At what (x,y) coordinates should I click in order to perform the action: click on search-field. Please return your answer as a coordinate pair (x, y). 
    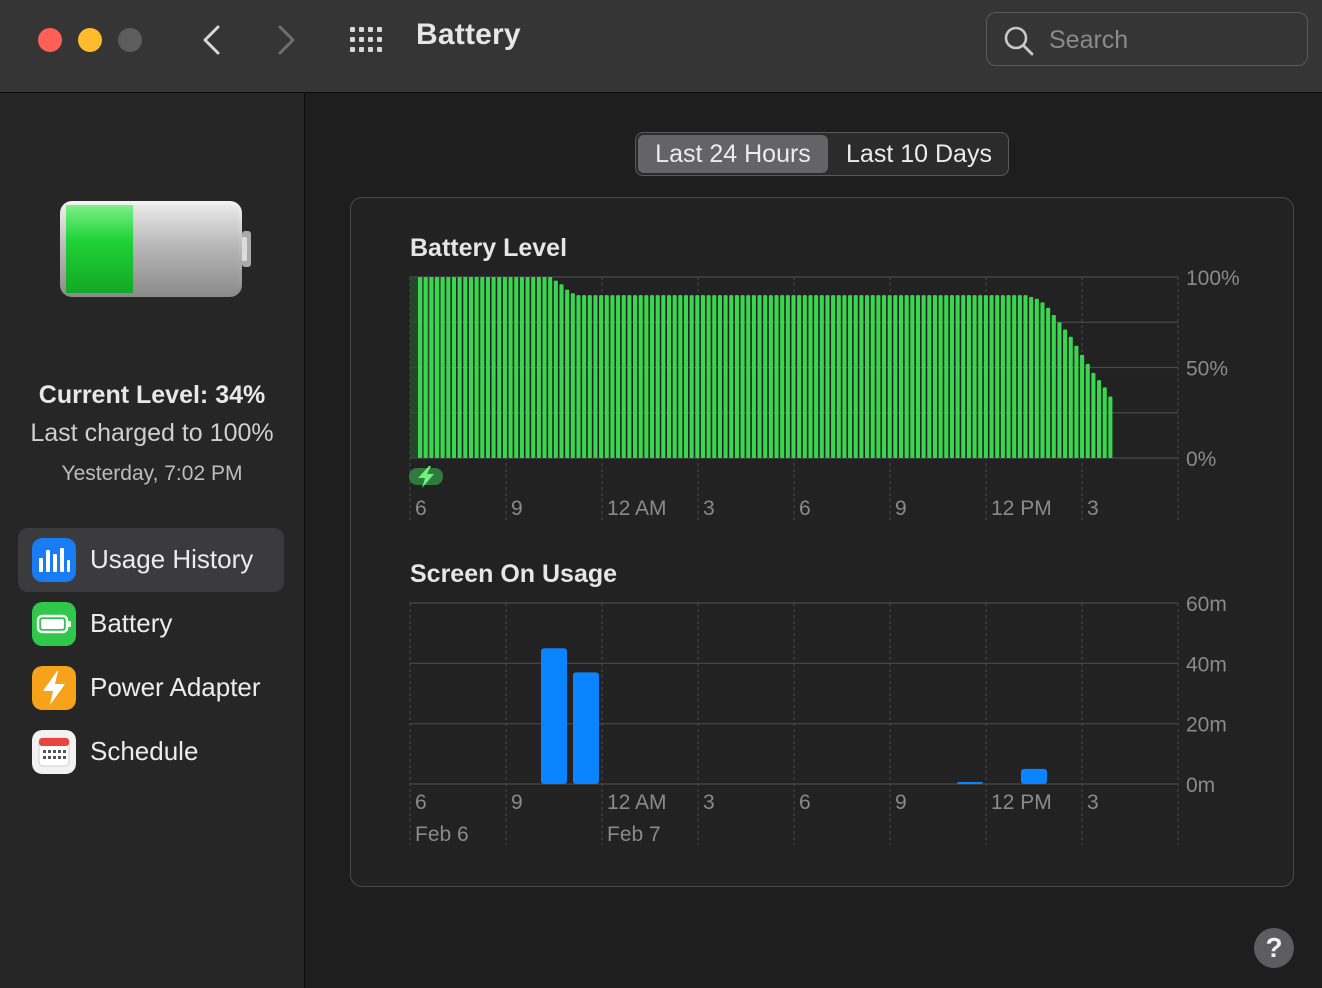
    Looking at the image, I should click on (1147, 39).